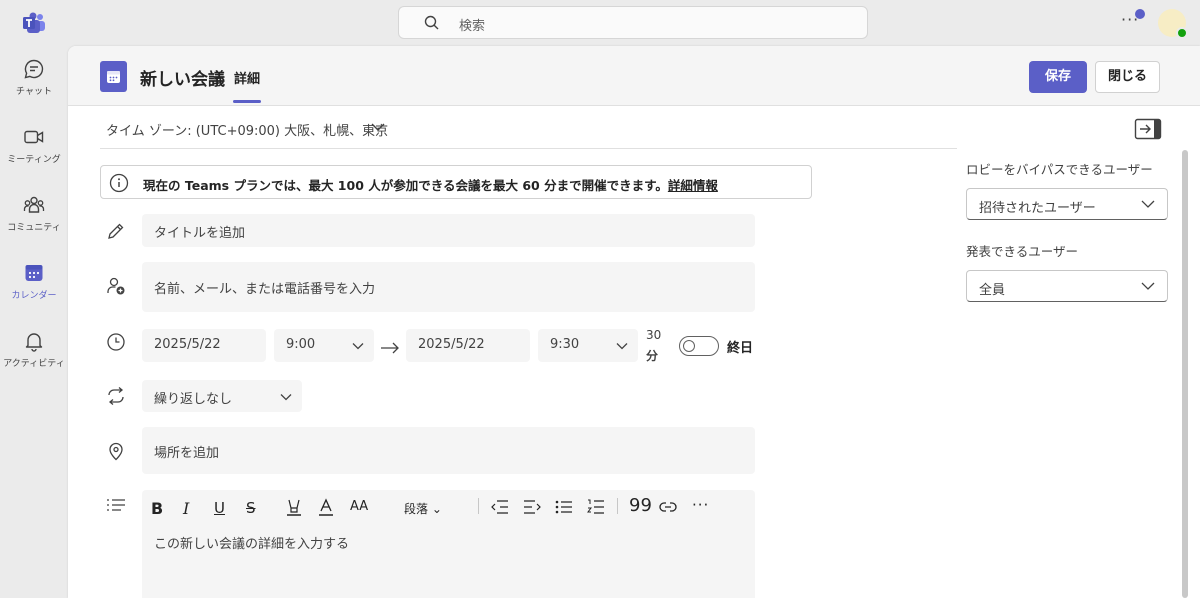 This screenshot has height=598, width=1200. I want to click on font-size-icon: AA, so click(359, 506).